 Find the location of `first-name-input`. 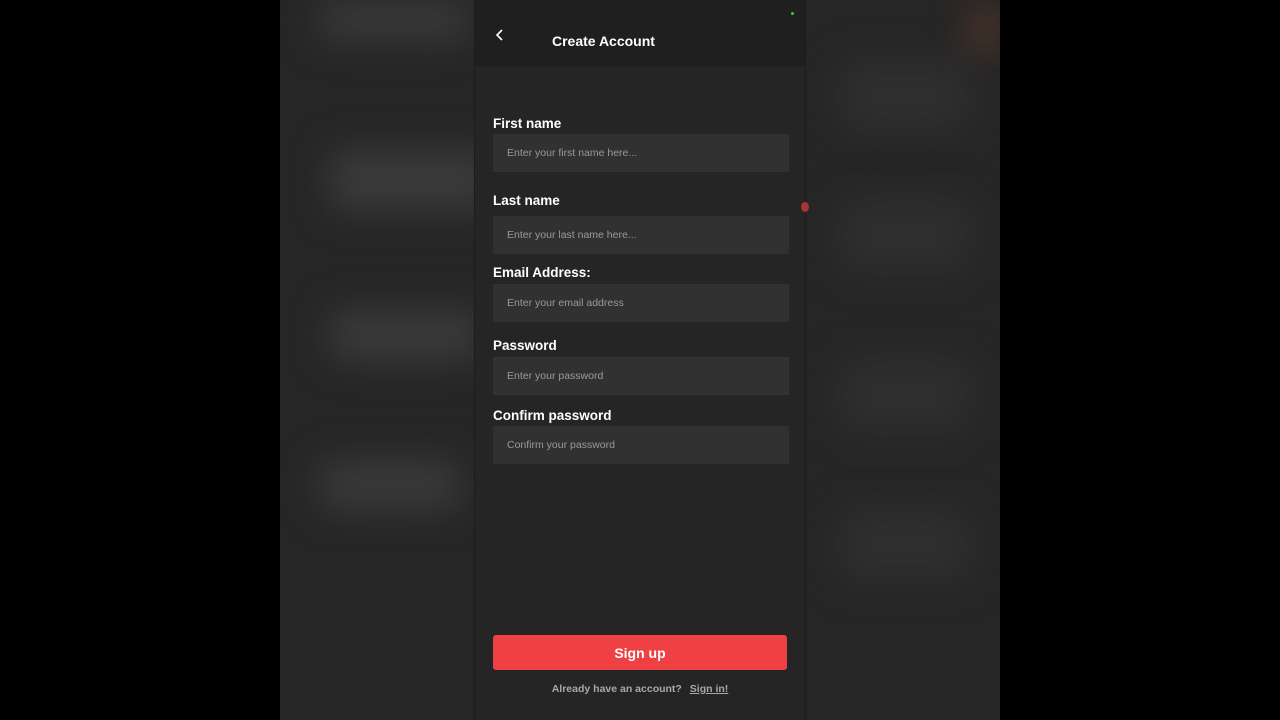

first-name-input is located at coordinates (641, 153).